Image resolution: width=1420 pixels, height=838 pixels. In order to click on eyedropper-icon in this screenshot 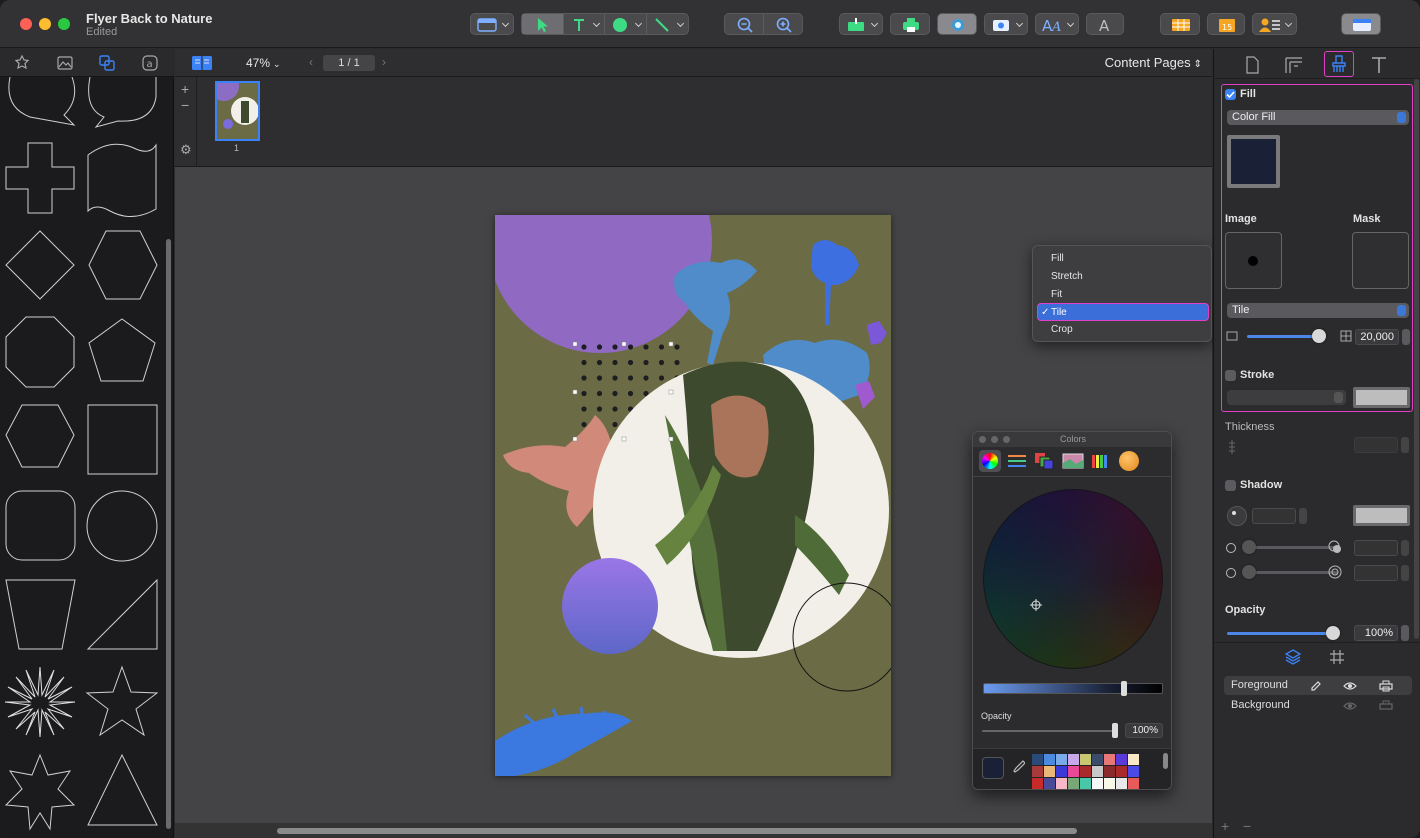, I will do `click(1019, 767)`.